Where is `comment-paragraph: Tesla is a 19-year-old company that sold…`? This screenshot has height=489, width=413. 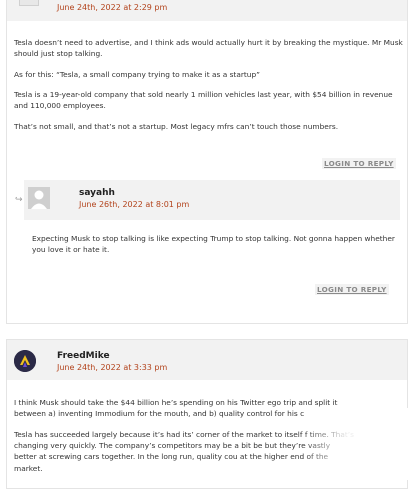 comment-paragraph: Tesla is a 19-year-old company that sold… is located at coordinates (203, 100).